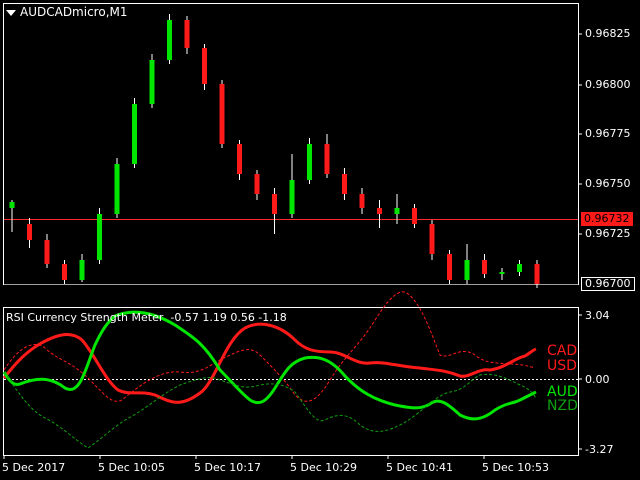  What do you see at coordinates (562, 351) in the screenshot?
I see `currency-label-cad: CAD` at bounding box center [562, 351].